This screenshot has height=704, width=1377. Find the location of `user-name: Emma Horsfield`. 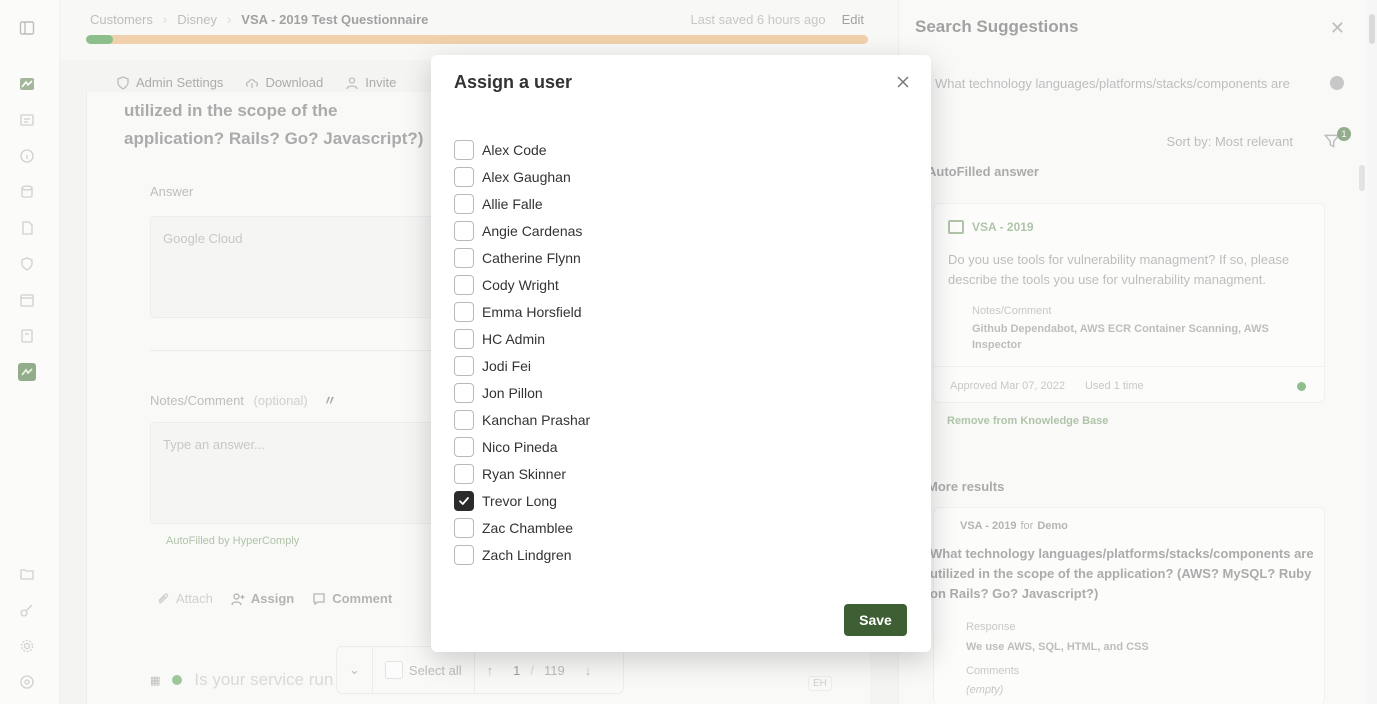

user-name: Emma Horsfield is located at coordinates (532, 311).